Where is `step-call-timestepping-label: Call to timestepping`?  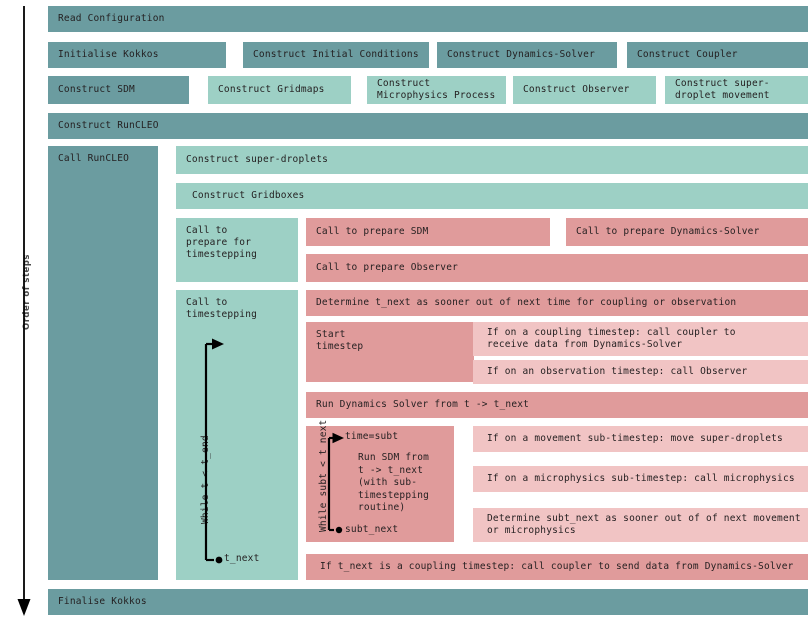 step-call-timestepping-label: Call to timestepping is located at coordinates (222, 308).